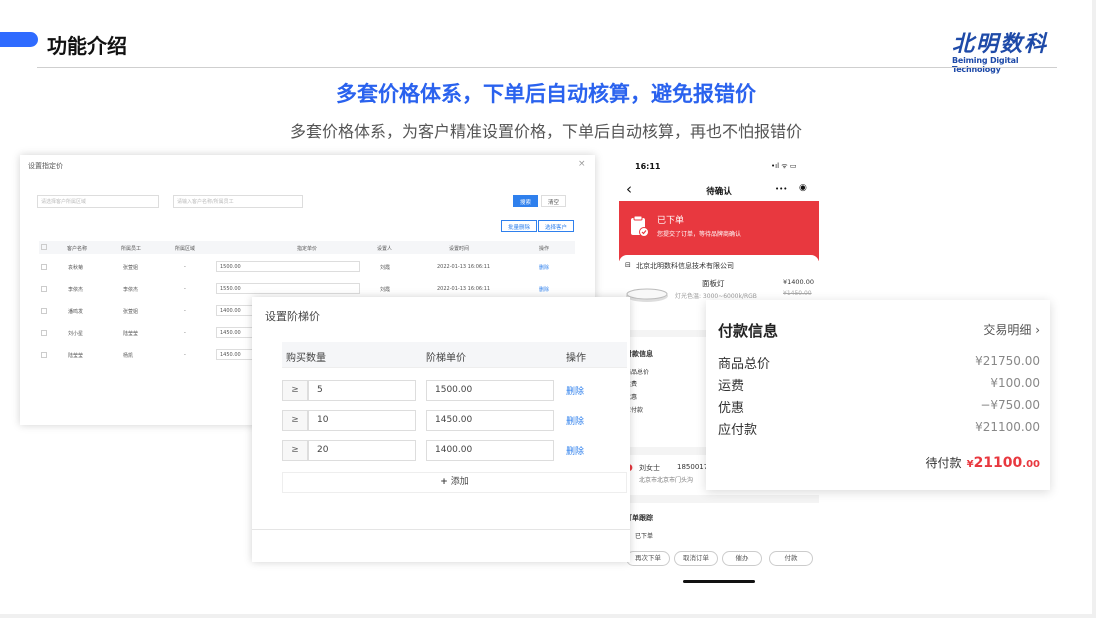 The width and height of the screenshot is (1096, 618). Describe the element at coordinates (441, 529) in the screenshot. I see `dialog-footer-divider` at that location.